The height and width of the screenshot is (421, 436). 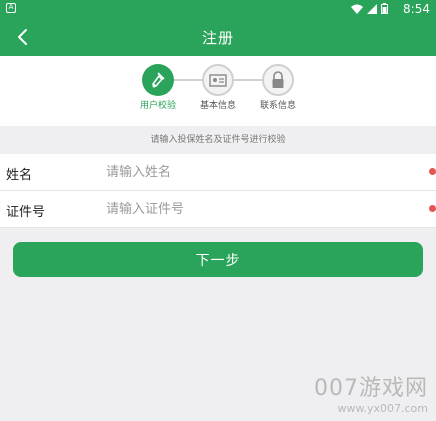 I want to click on step-contact-info-circle, so click(x=278, y=80).